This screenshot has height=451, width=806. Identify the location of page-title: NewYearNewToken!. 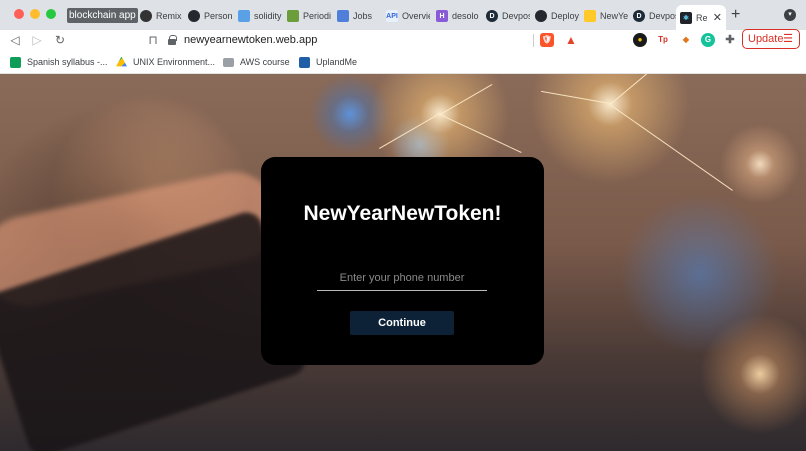
(402, 213).